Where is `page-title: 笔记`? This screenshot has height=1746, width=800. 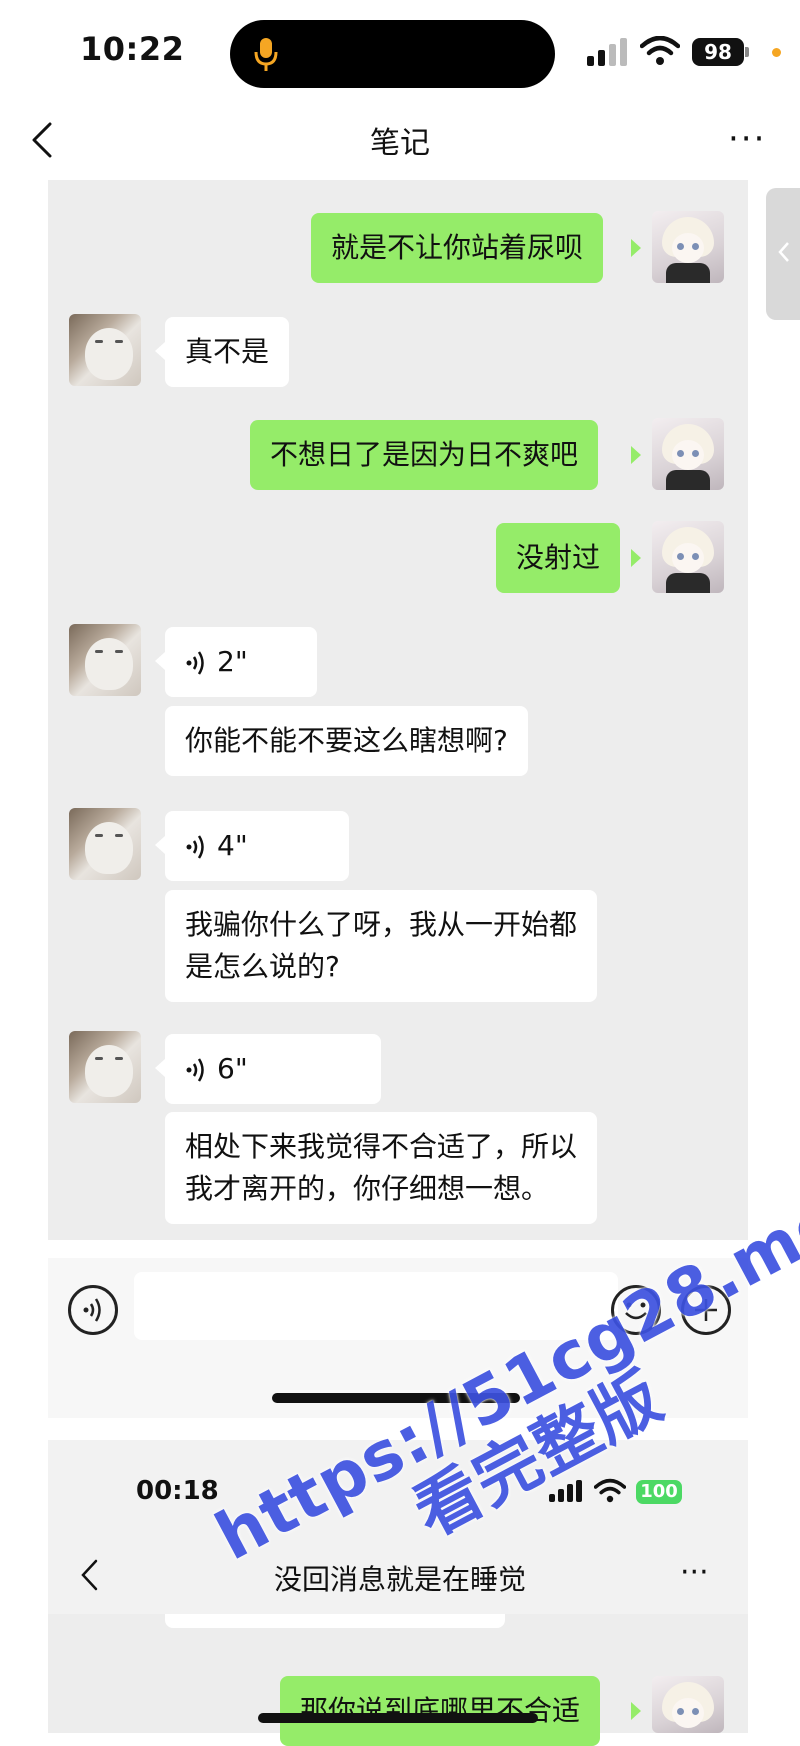
page-title: 笔记 is located at coordinates (400, 143).